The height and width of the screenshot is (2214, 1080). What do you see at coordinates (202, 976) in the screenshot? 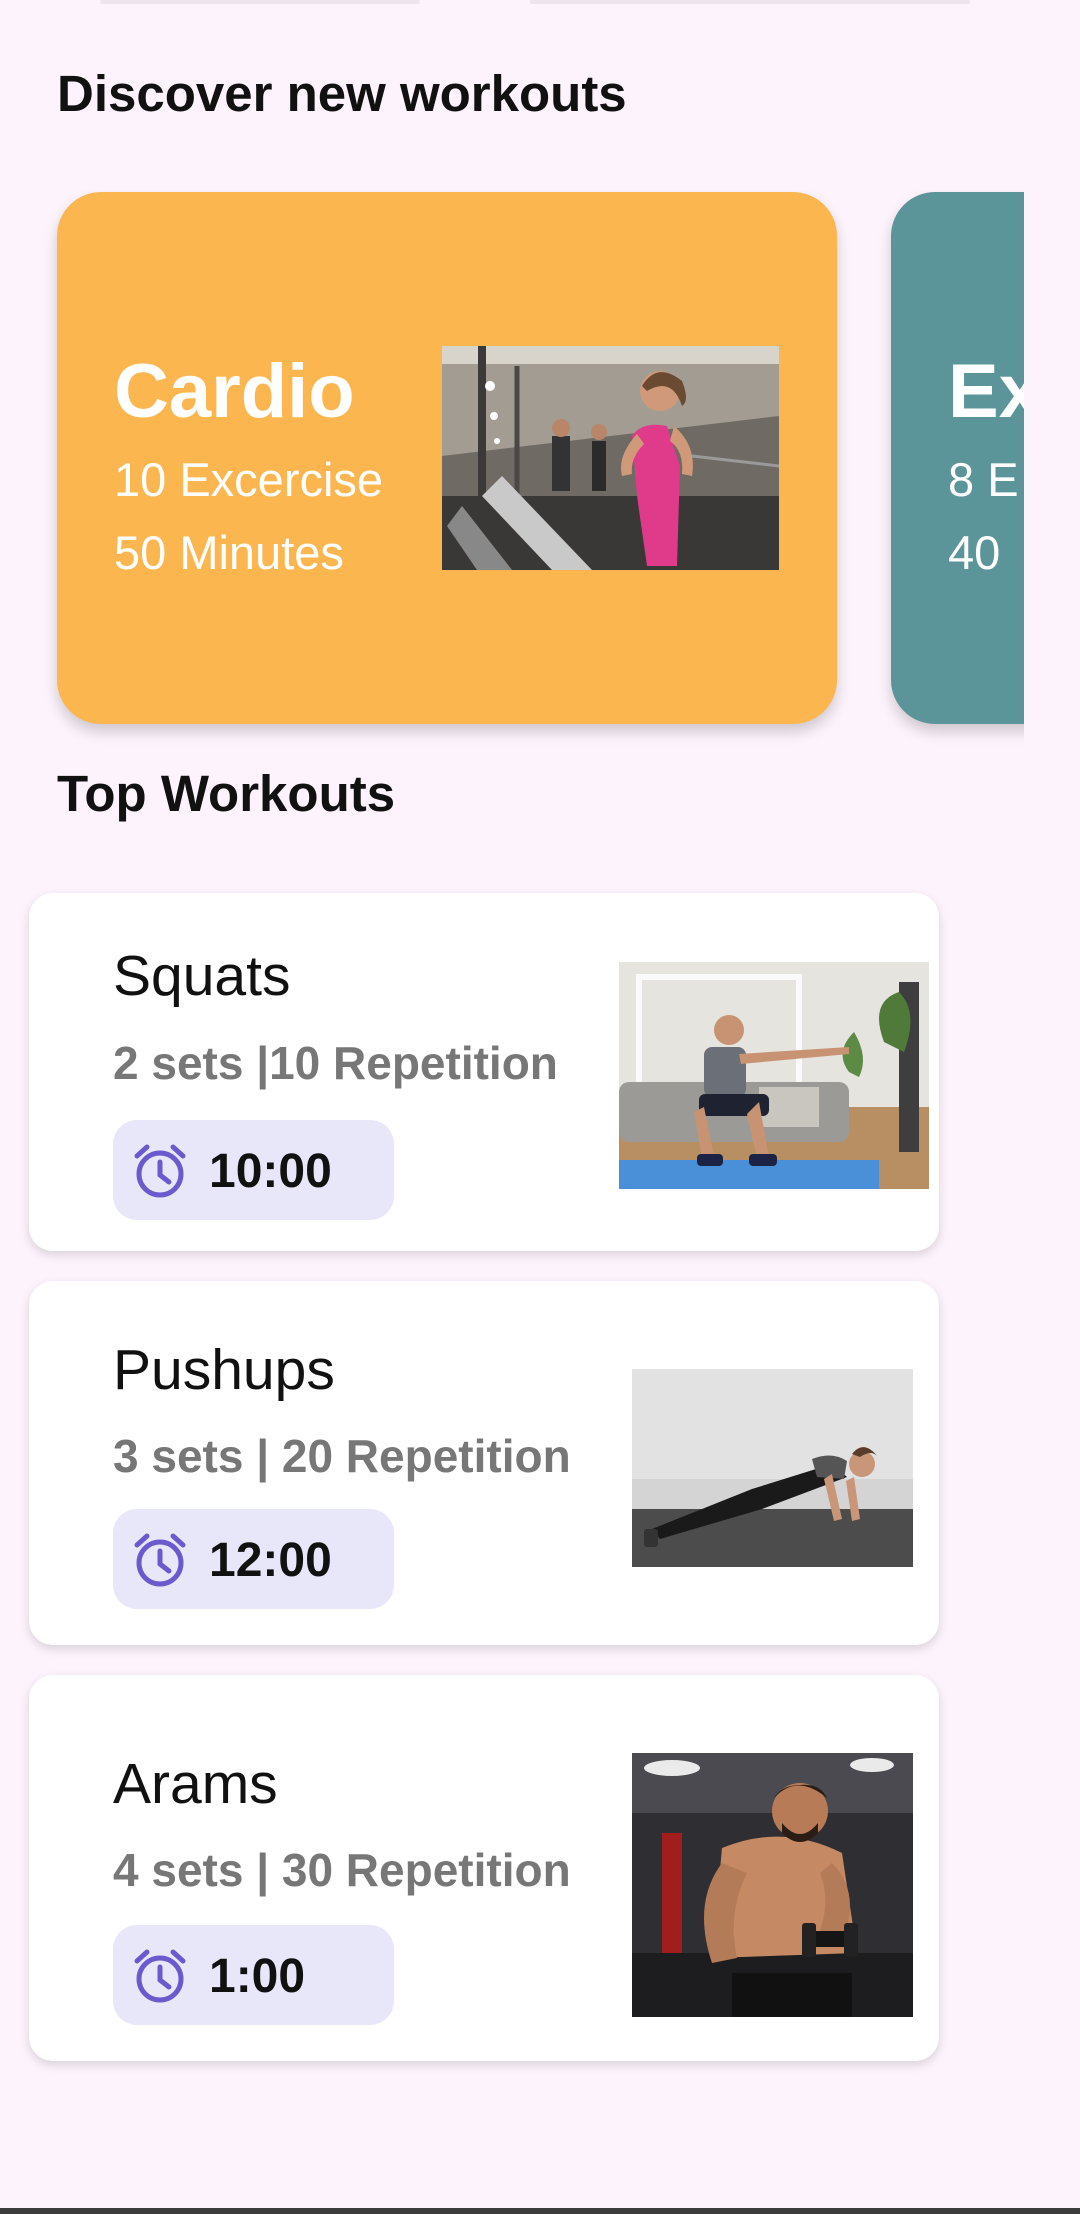
I see `workout-name: Squats` at bounding box center [202, 976].